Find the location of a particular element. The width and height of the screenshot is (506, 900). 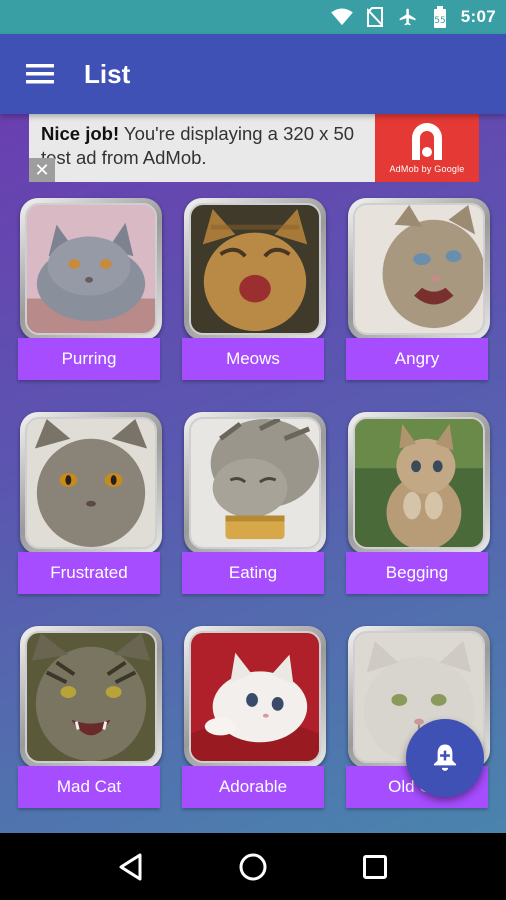

svg-text: 55 is located at coordinates (439, 21).